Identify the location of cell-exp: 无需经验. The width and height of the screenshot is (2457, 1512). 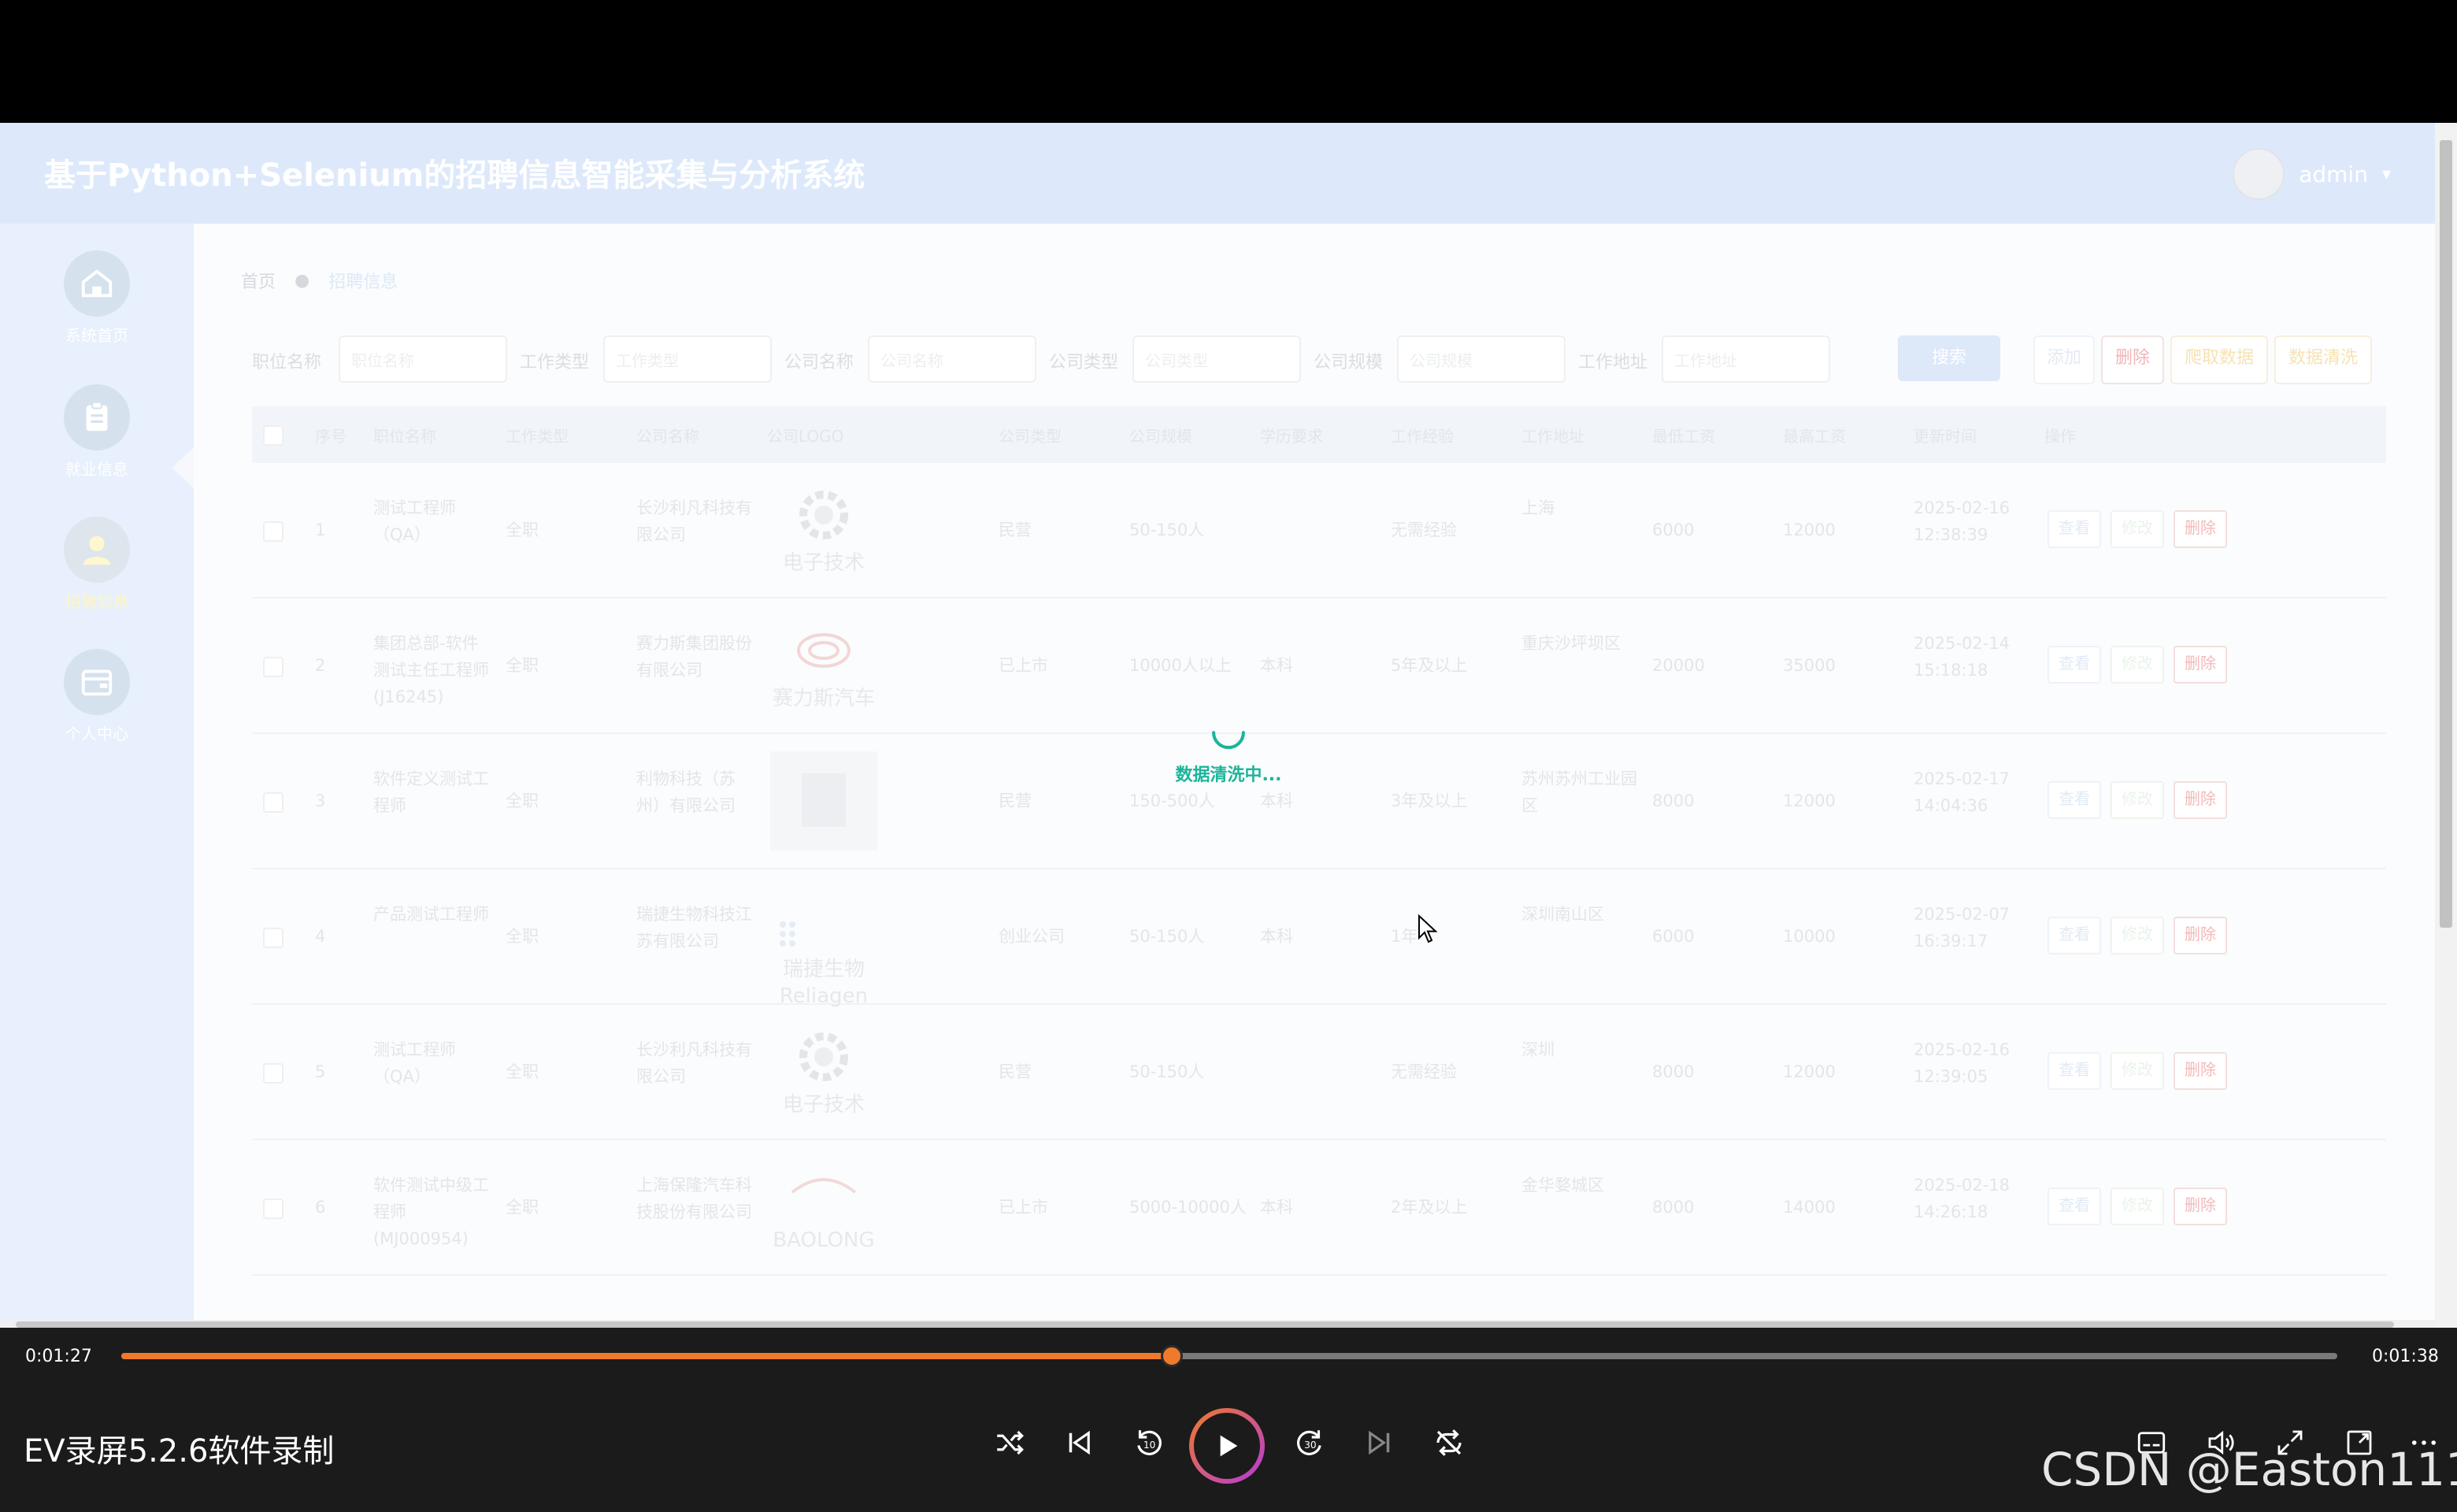
(1424, 1071).